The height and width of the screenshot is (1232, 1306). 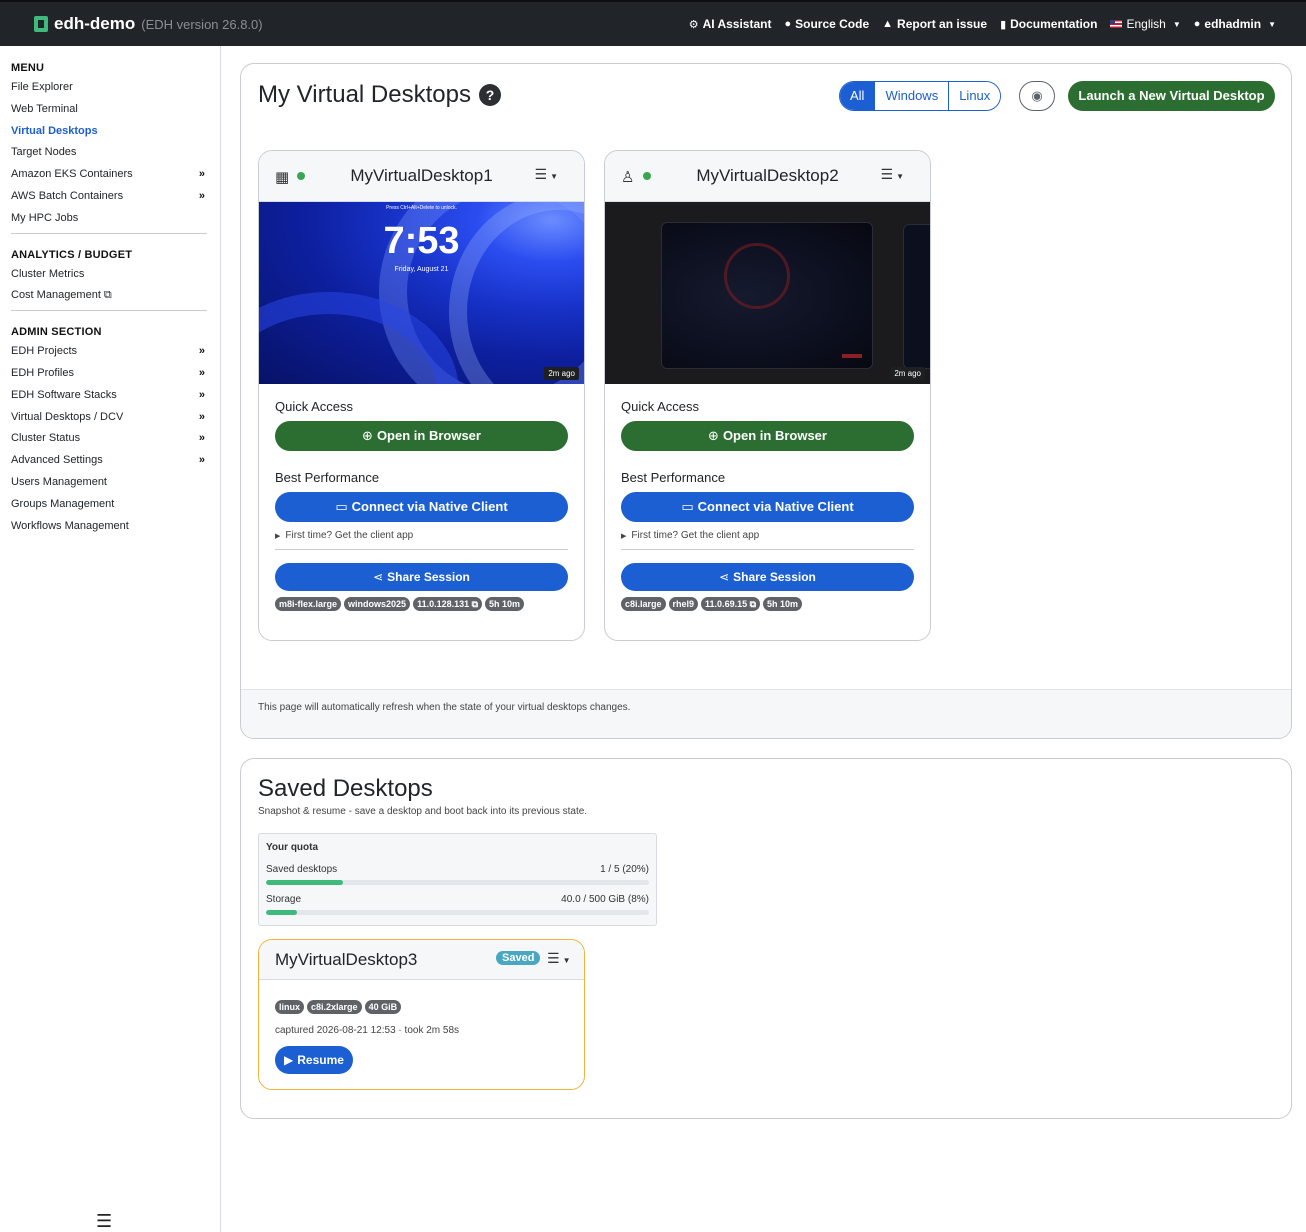 What do you see at coordinates (489, 95) in the screenshot?
I see `help-icon: ?` at bounding box center [489, 95].